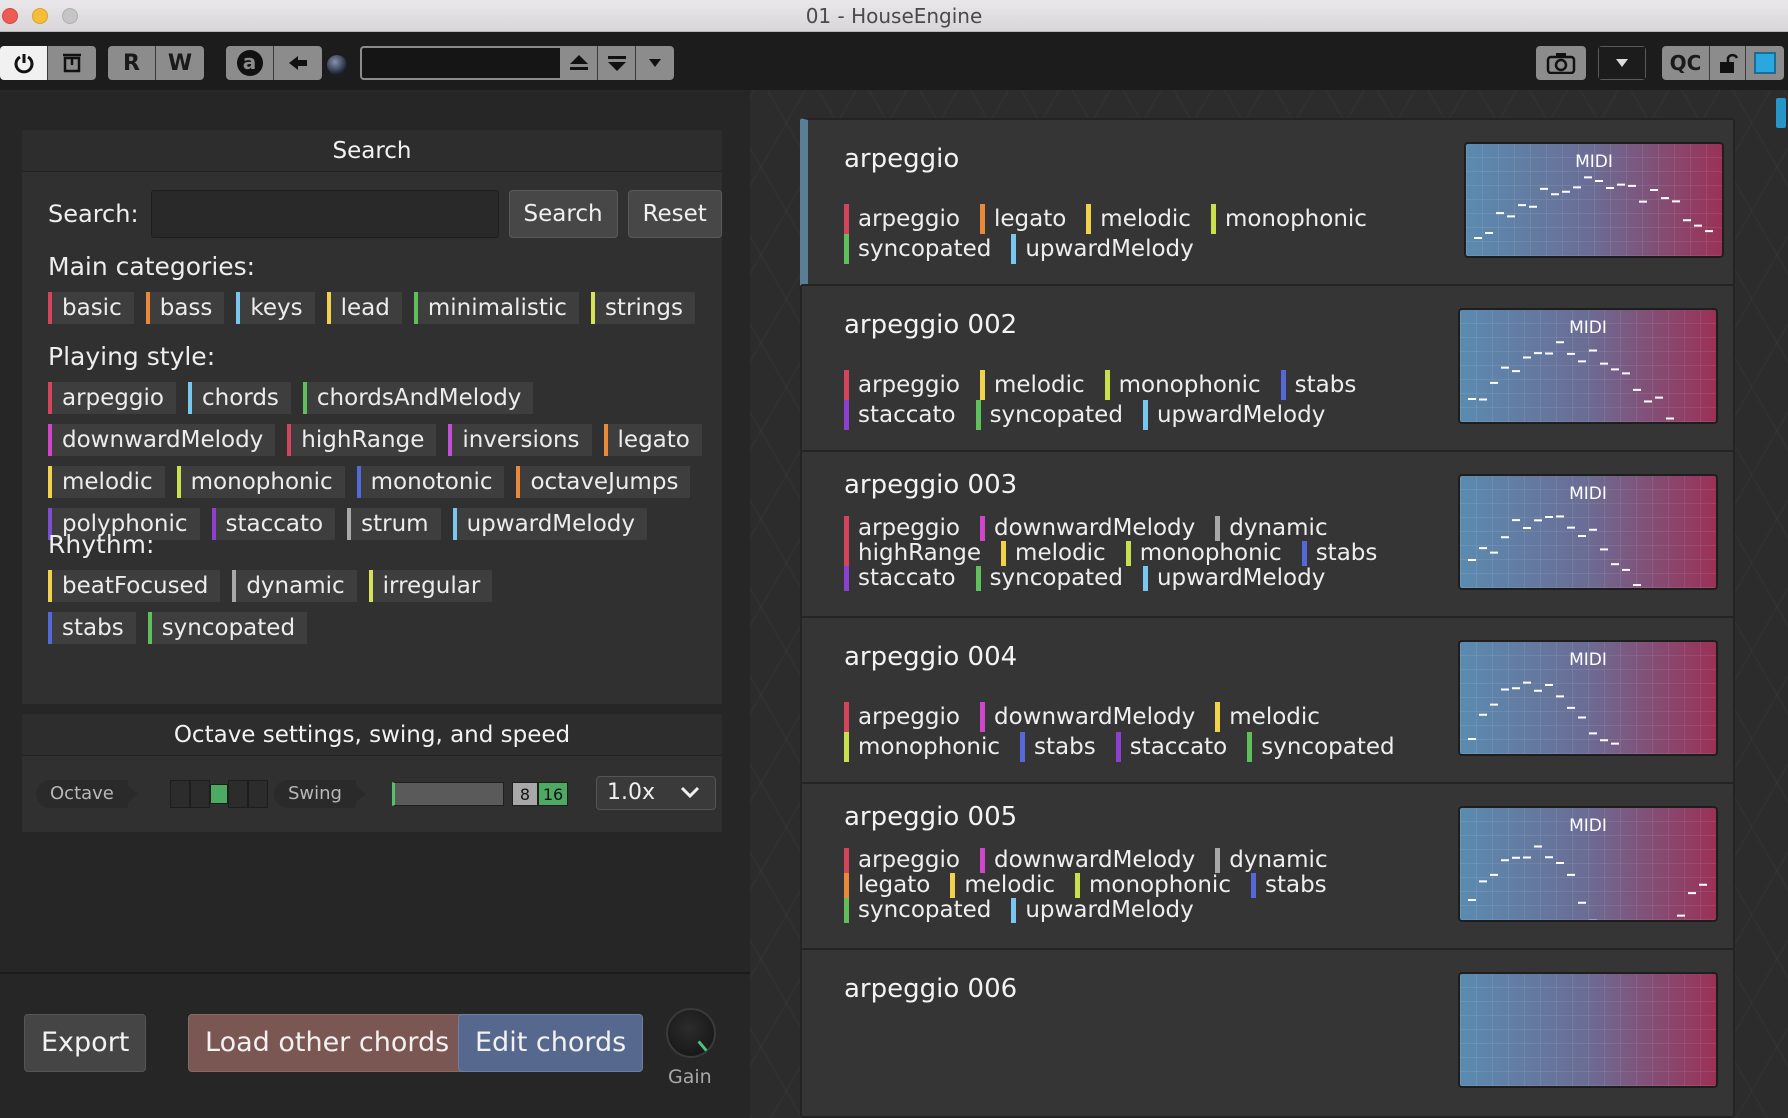 Image resolution: width=1788 pixels, height=1118 pixels. Describe the element at coordinates (525, 794) in the screenshot. I see `swing-8th-toggle: 8` at that location.